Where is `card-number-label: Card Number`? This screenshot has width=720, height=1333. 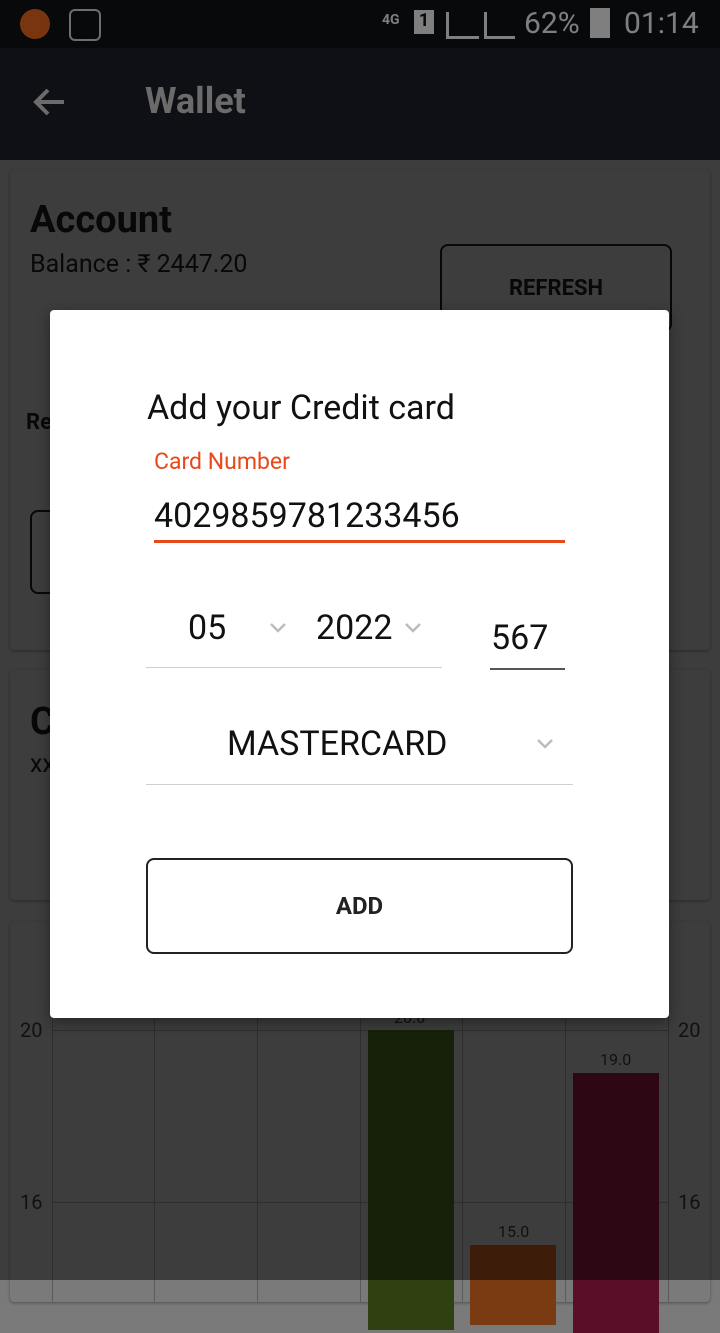 card-number-label: Card Number is located at coordinates (222, 461).